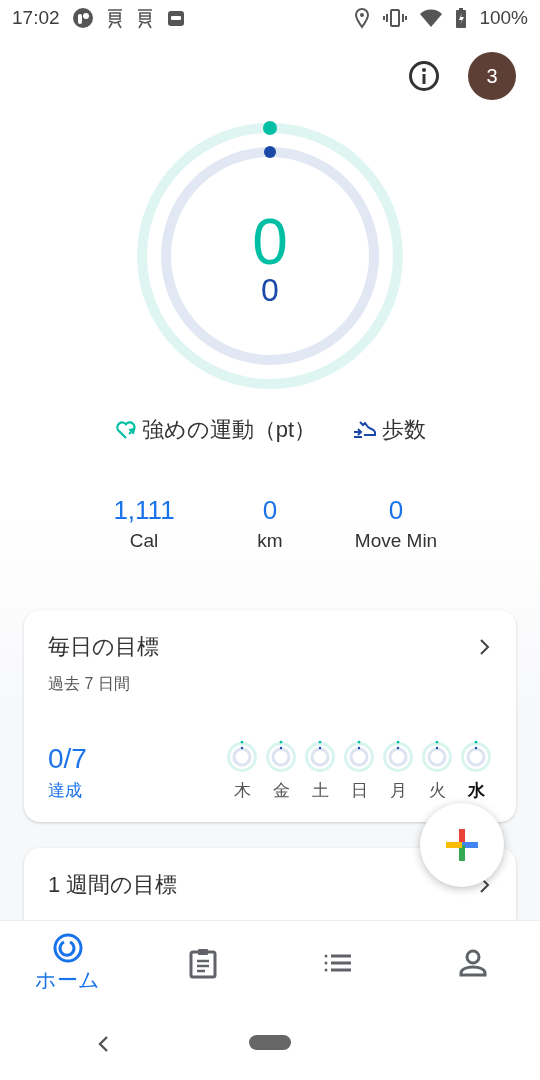  Describe the element at coordinates (67, 948) in the screenshot. I see `ring-icon` at that location.